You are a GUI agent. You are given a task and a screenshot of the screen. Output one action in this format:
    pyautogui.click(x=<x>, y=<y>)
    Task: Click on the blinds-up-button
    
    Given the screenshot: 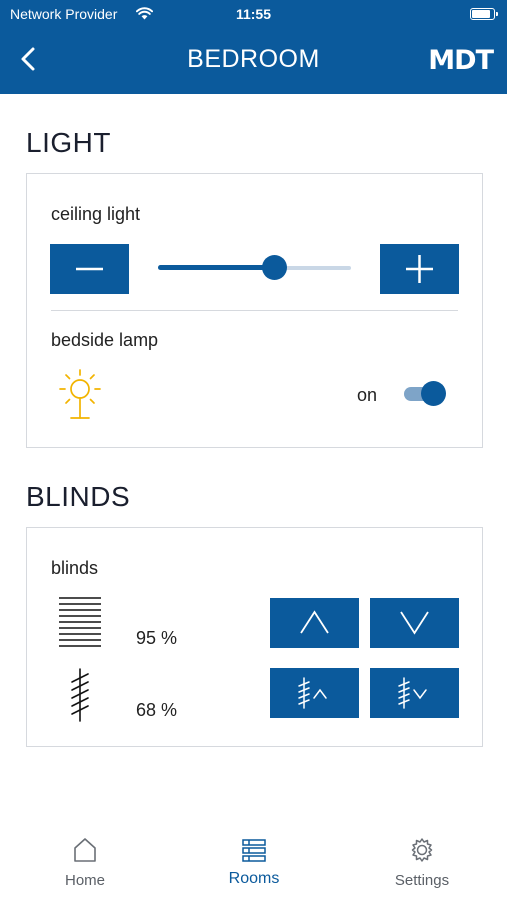 What is the action you would take?
    pyautogui.click(x=314, y=623)
    